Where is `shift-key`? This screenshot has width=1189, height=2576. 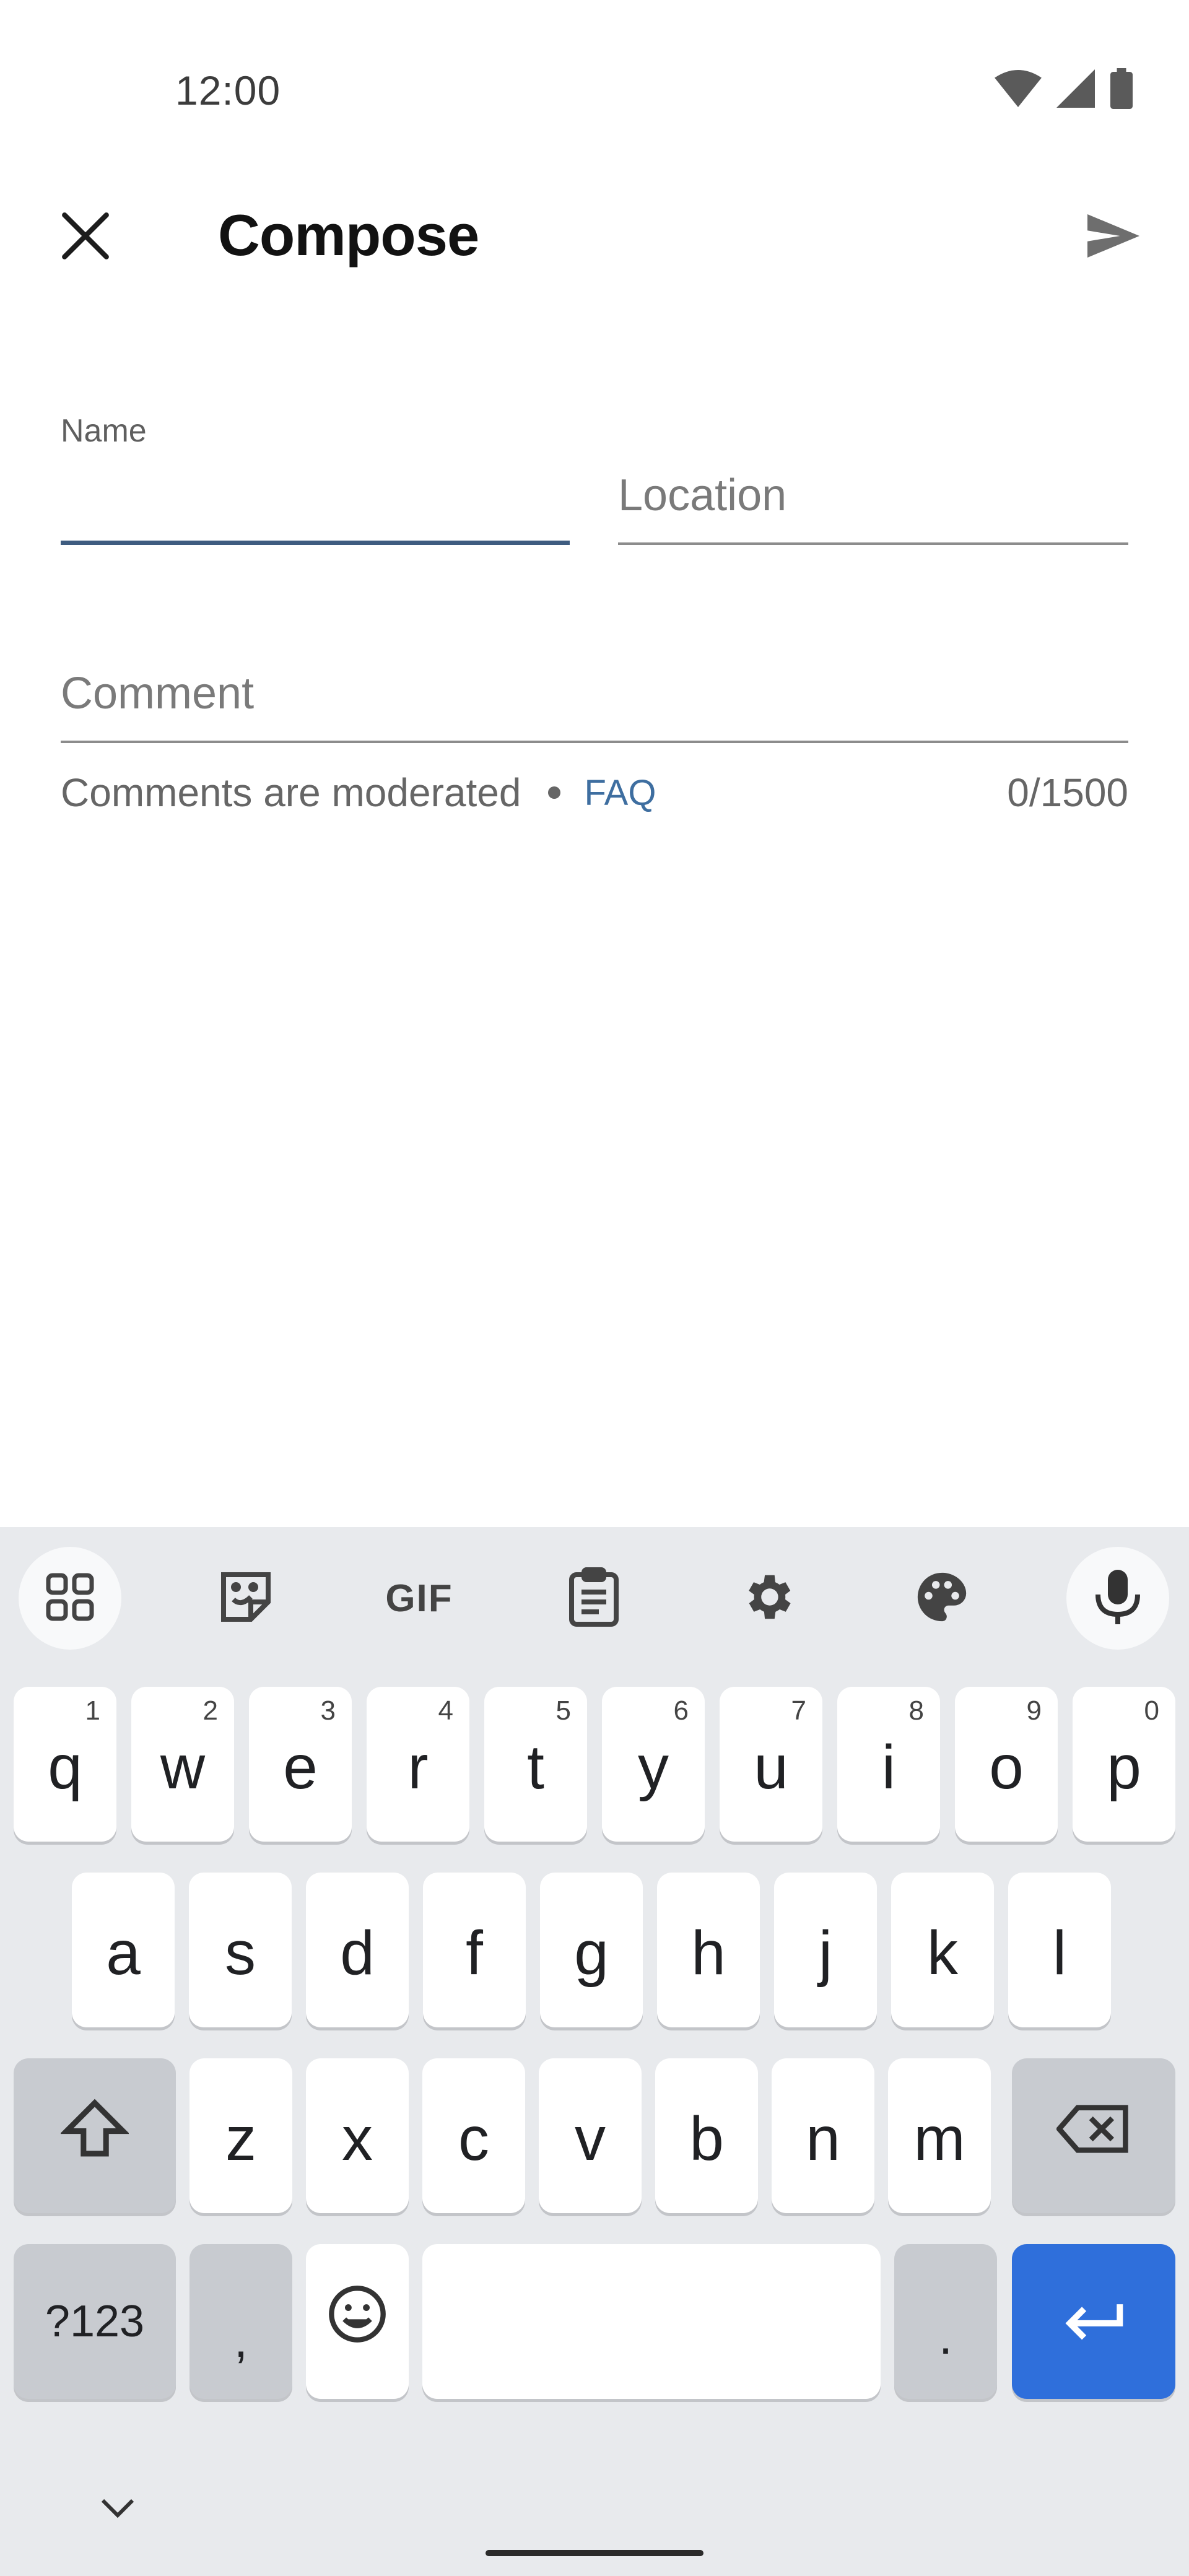
shift-key is located at coordinates (95, 2135).